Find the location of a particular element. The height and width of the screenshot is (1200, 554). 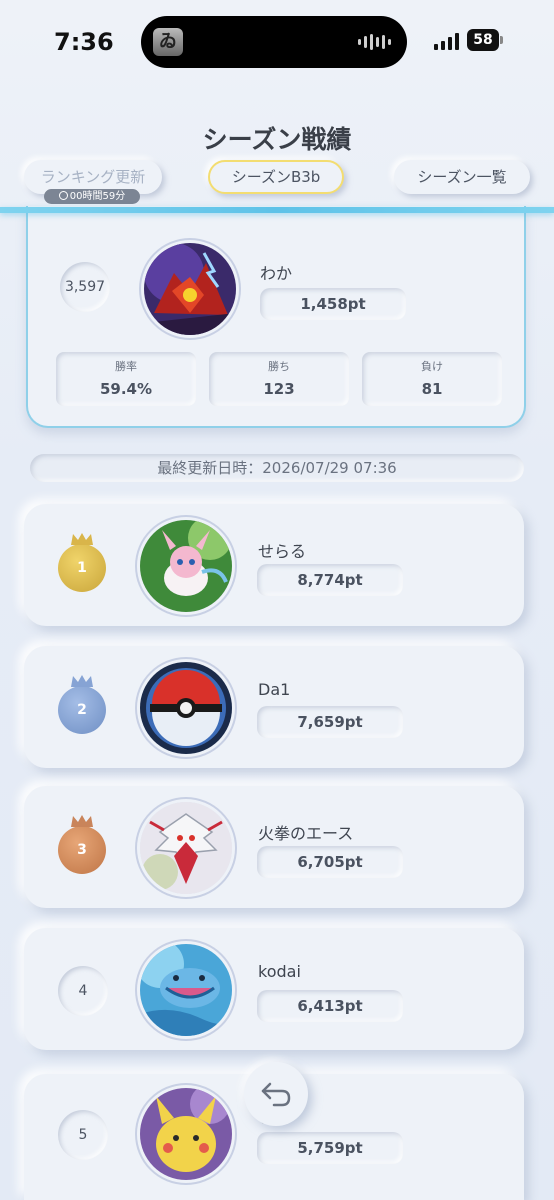

rank-number: 1 is located at coordinates (82, 568).